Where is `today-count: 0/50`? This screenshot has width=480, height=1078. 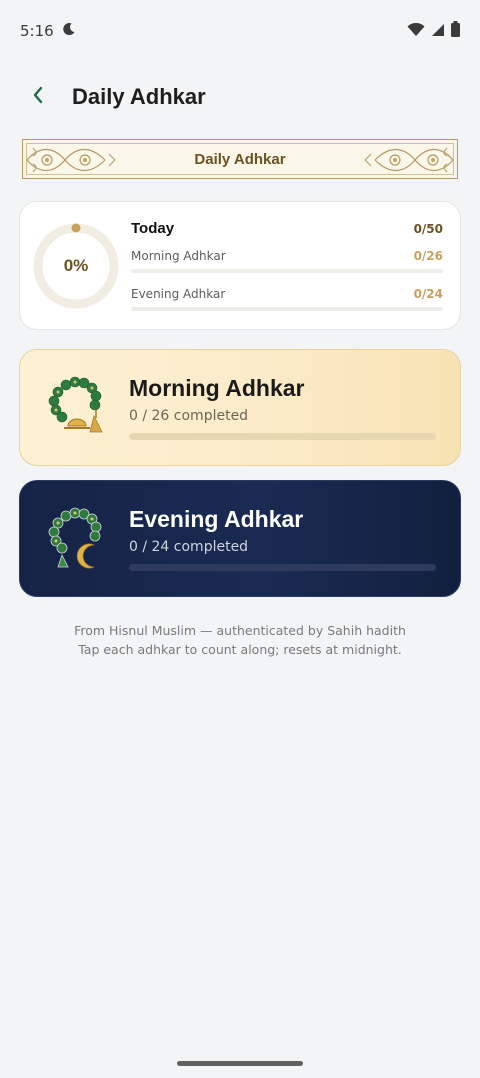 today-count: 0/50 is located at coordinates (428, 228).